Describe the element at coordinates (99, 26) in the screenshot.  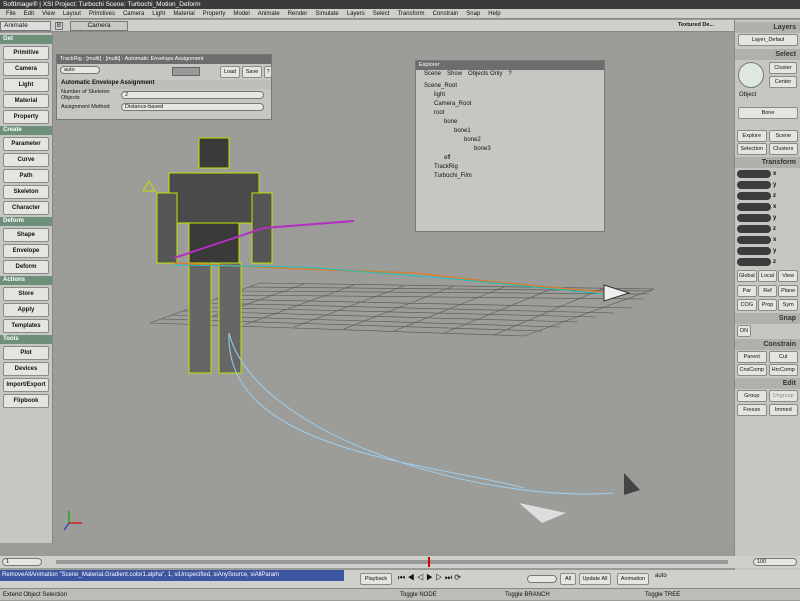
I see `camera-dropdown: Camera` at that location.